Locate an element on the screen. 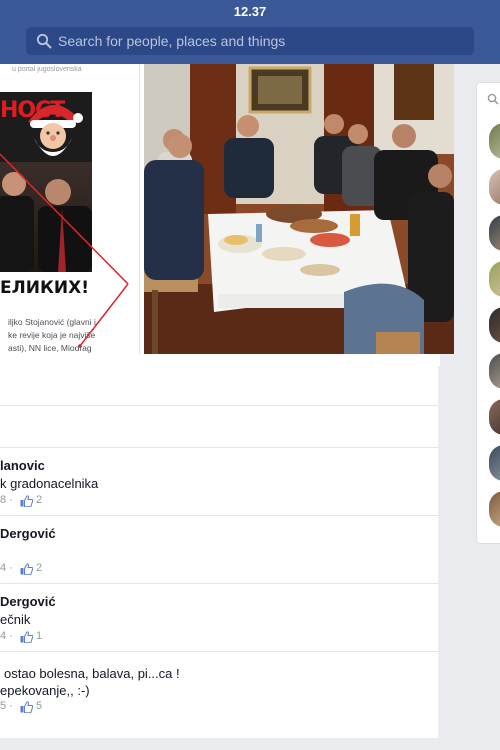 Image resolution: width=500 pixels, height=750 pixels. comment-item: Dergović 4 · 2 is located at coordinates (219, 550).